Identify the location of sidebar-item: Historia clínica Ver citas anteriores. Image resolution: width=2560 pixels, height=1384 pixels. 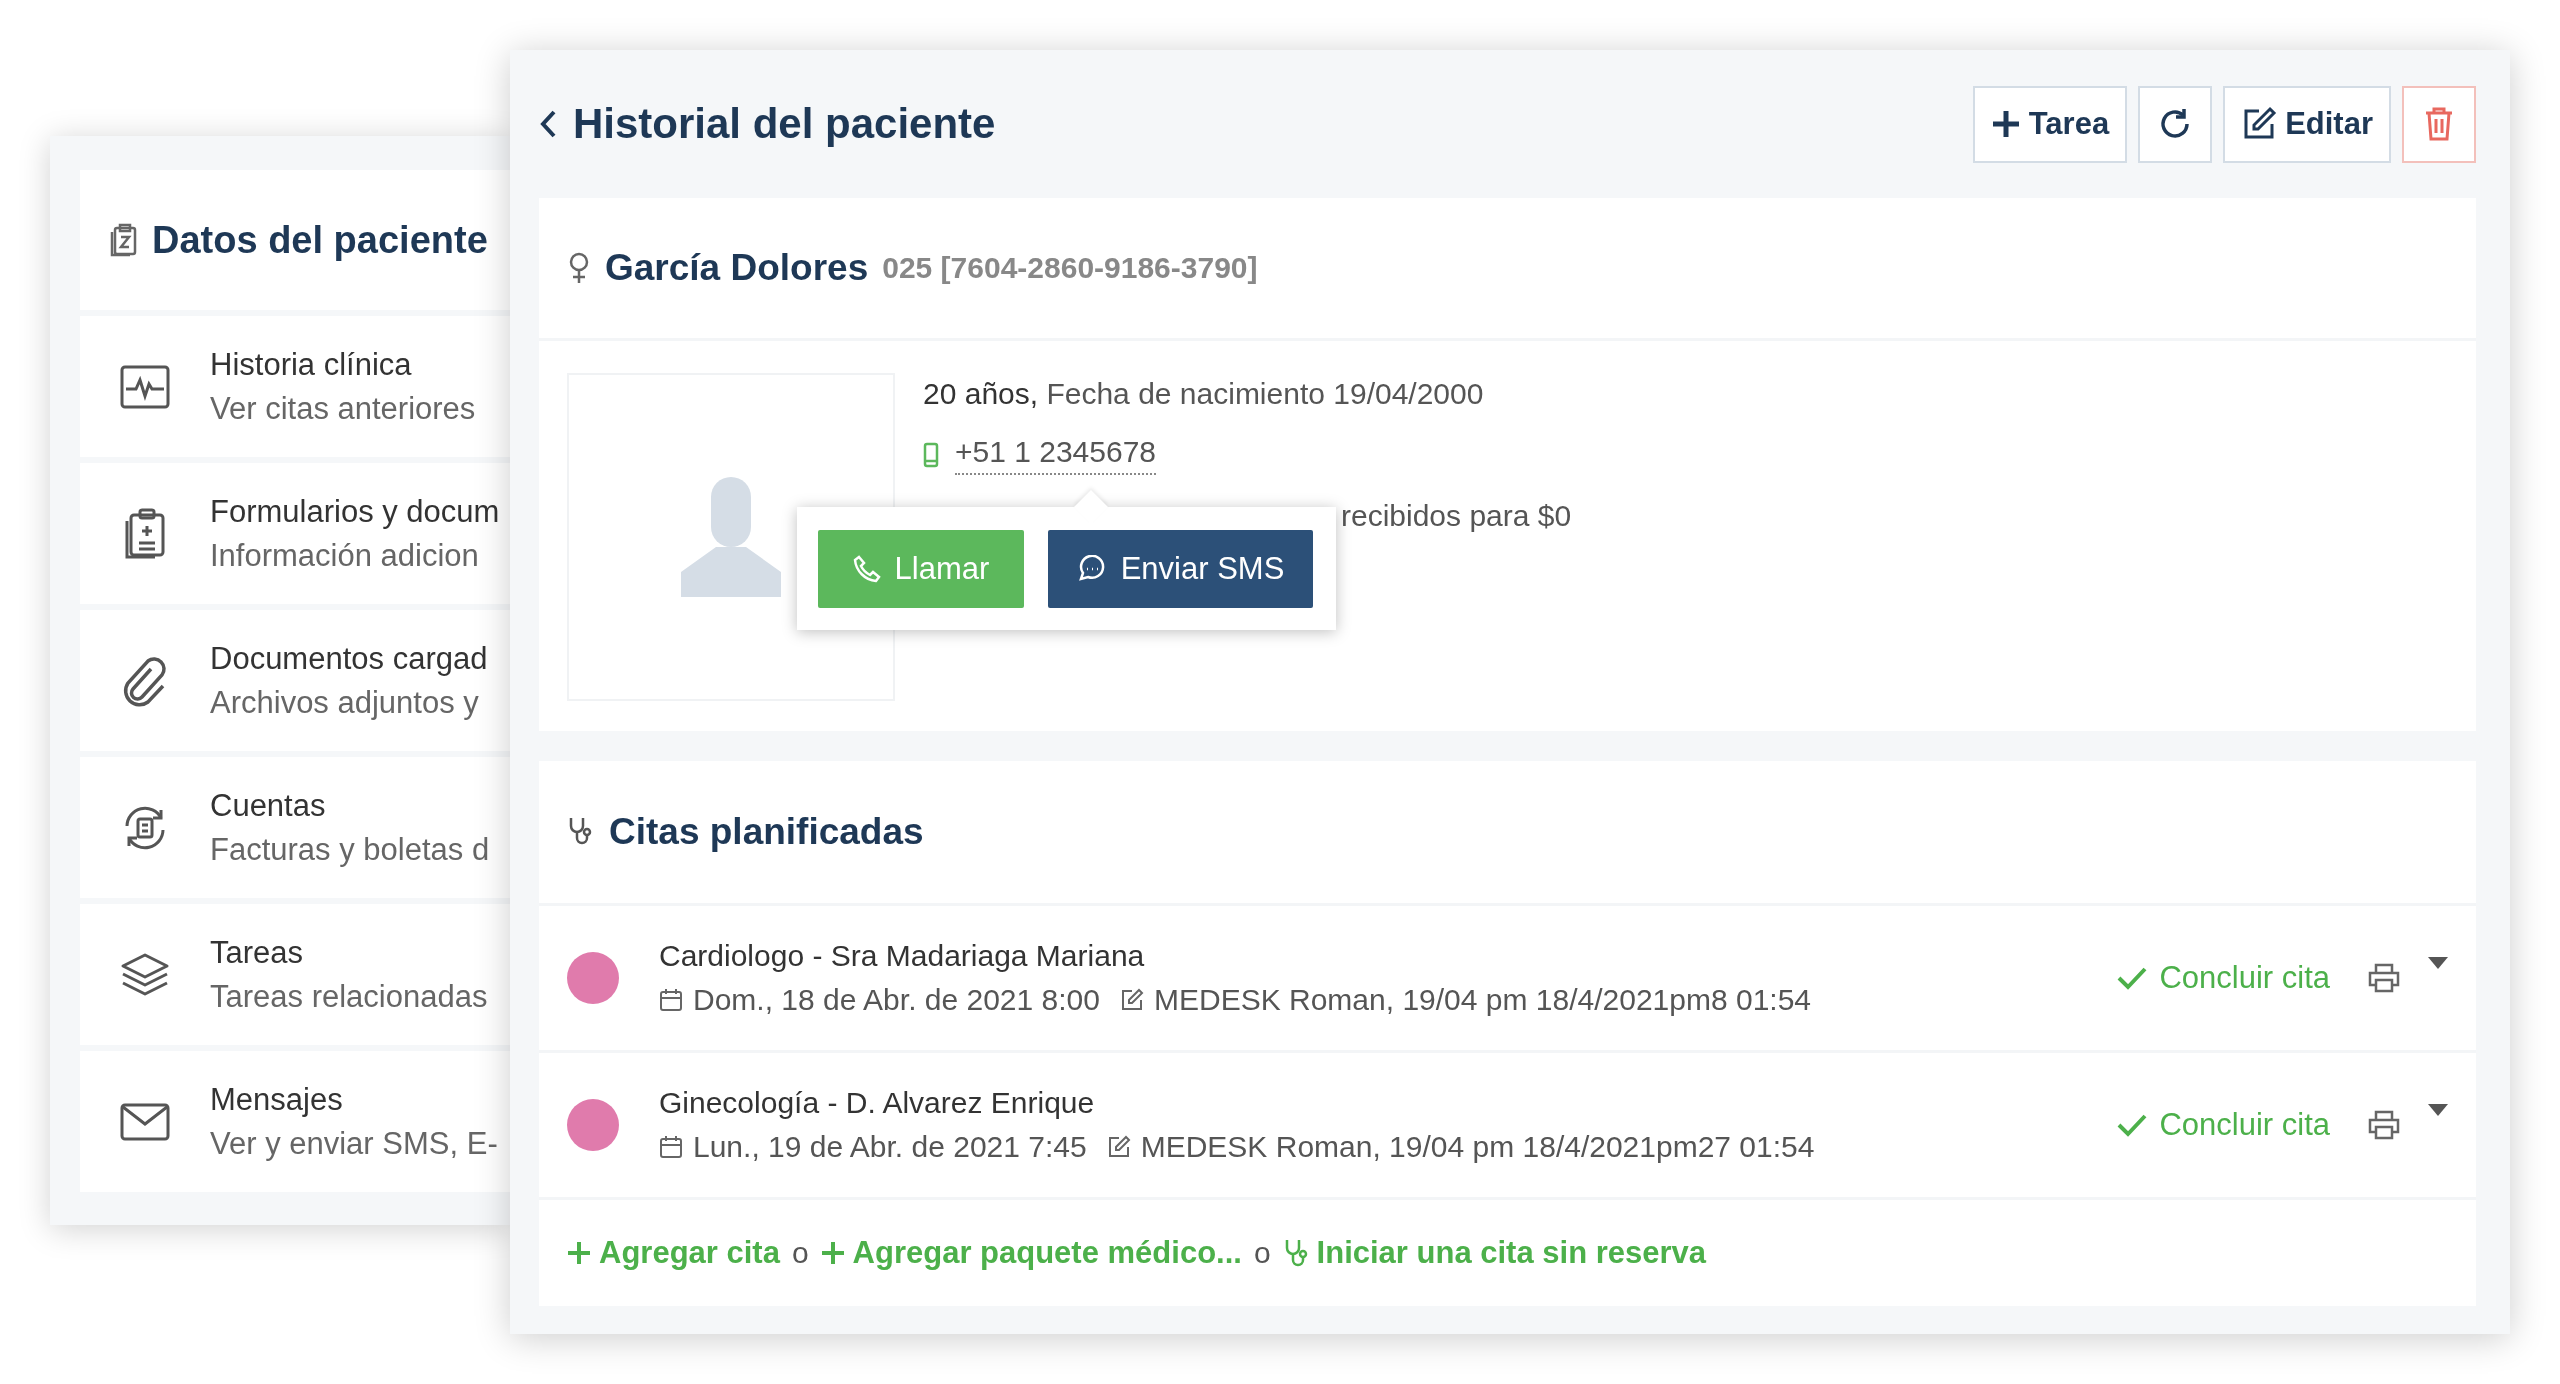
(295, 386).